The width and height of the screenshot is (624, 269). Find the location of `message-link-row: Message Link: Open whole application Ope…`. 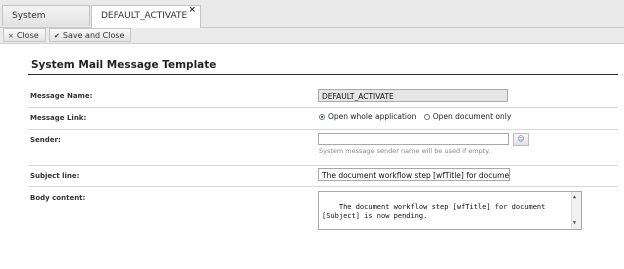

message-link-row: Message Link: Open whole application Ope… is located at coordinates (323, 119).